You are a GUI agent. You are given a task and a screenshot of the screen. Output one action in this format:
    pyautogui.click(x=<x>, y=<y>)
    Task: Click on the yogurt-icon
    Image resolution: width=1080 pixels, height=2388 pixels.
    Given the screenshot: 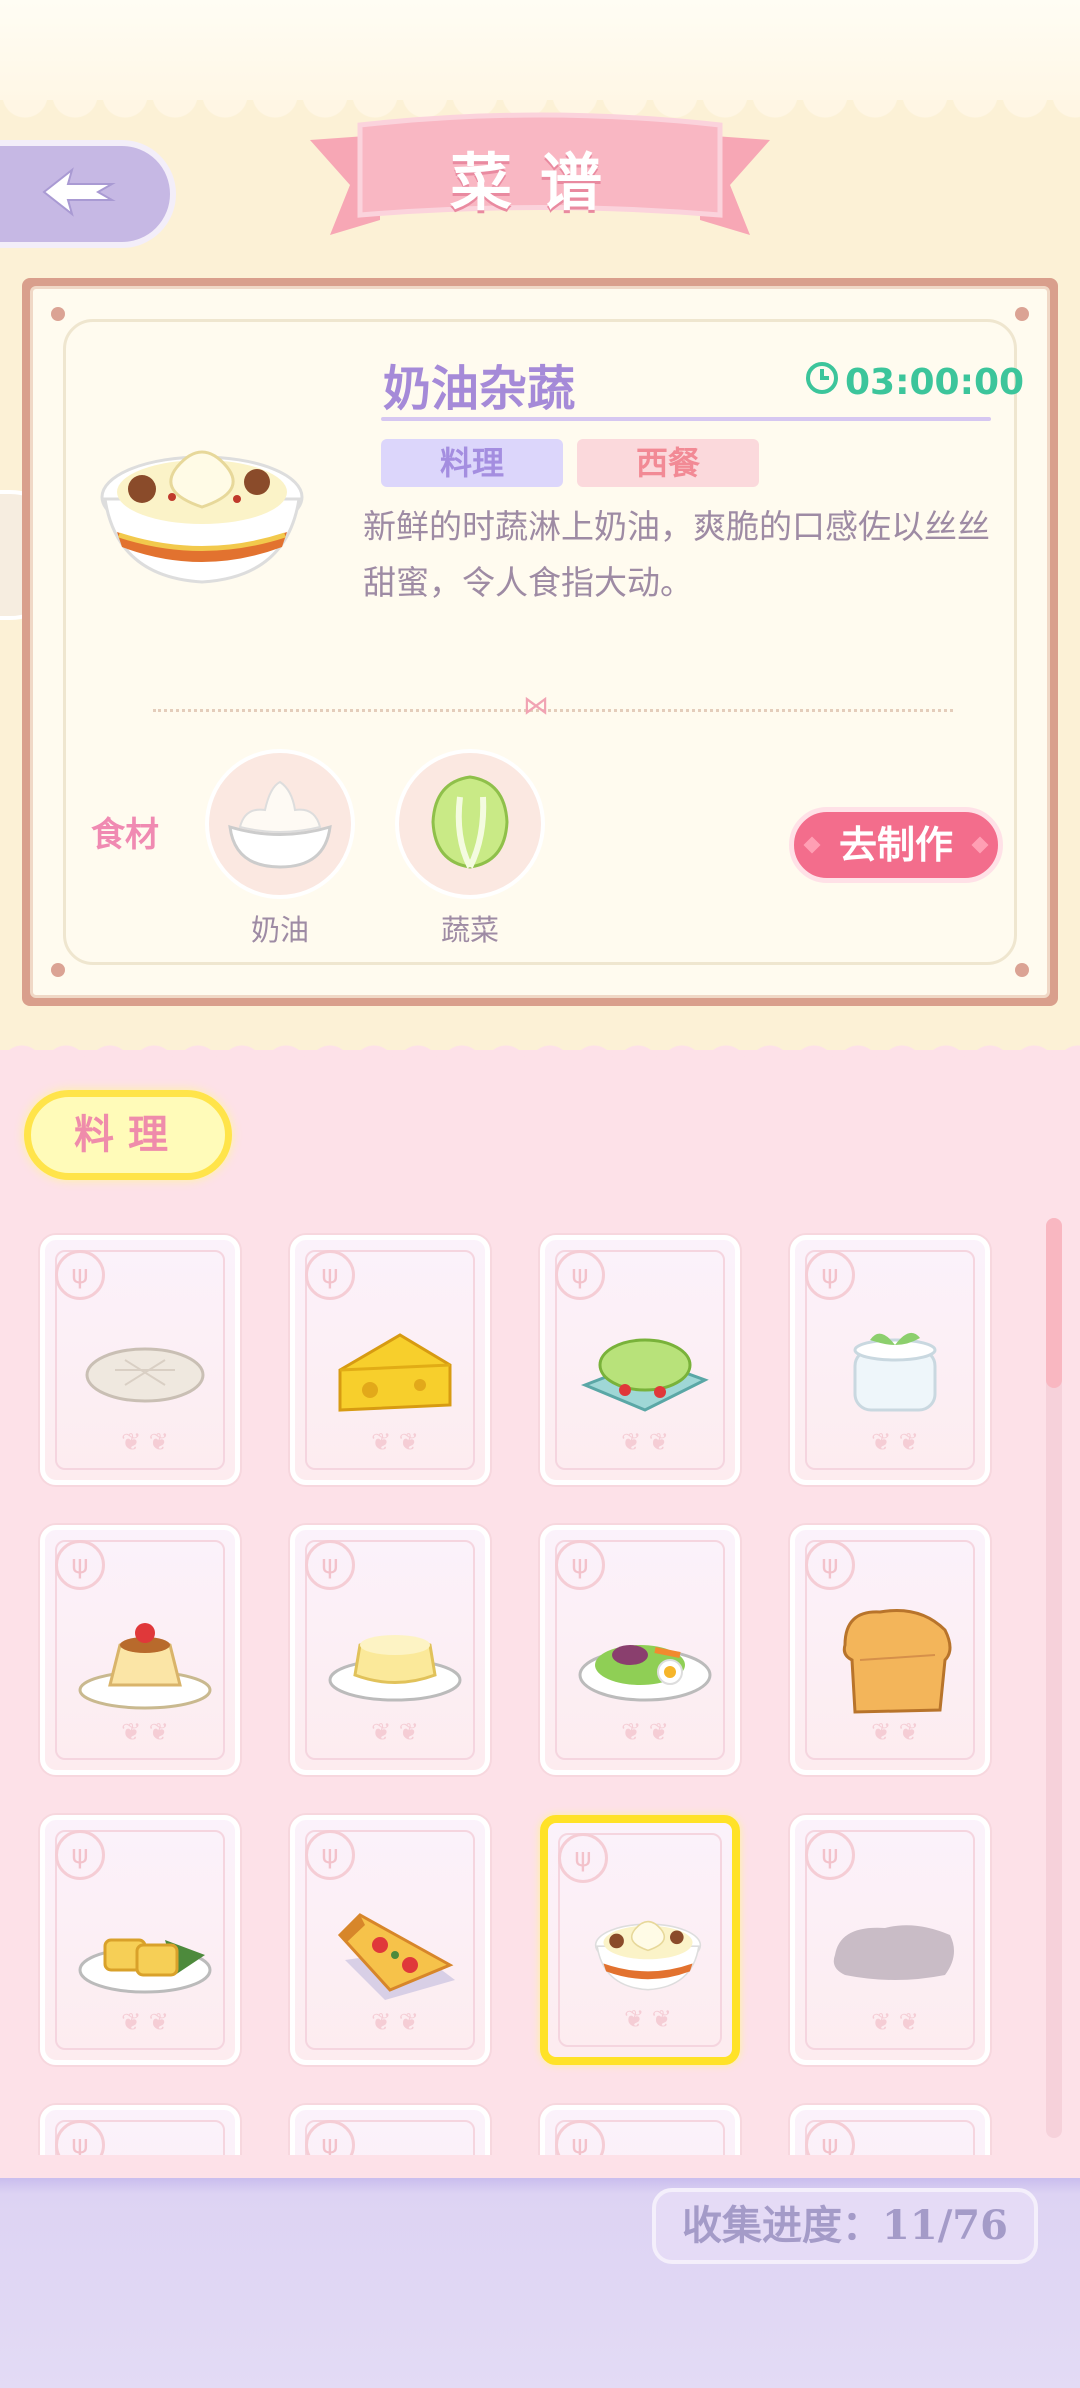 What is the action you would take?
    pyautogui.click(x=895, y=1370)
    